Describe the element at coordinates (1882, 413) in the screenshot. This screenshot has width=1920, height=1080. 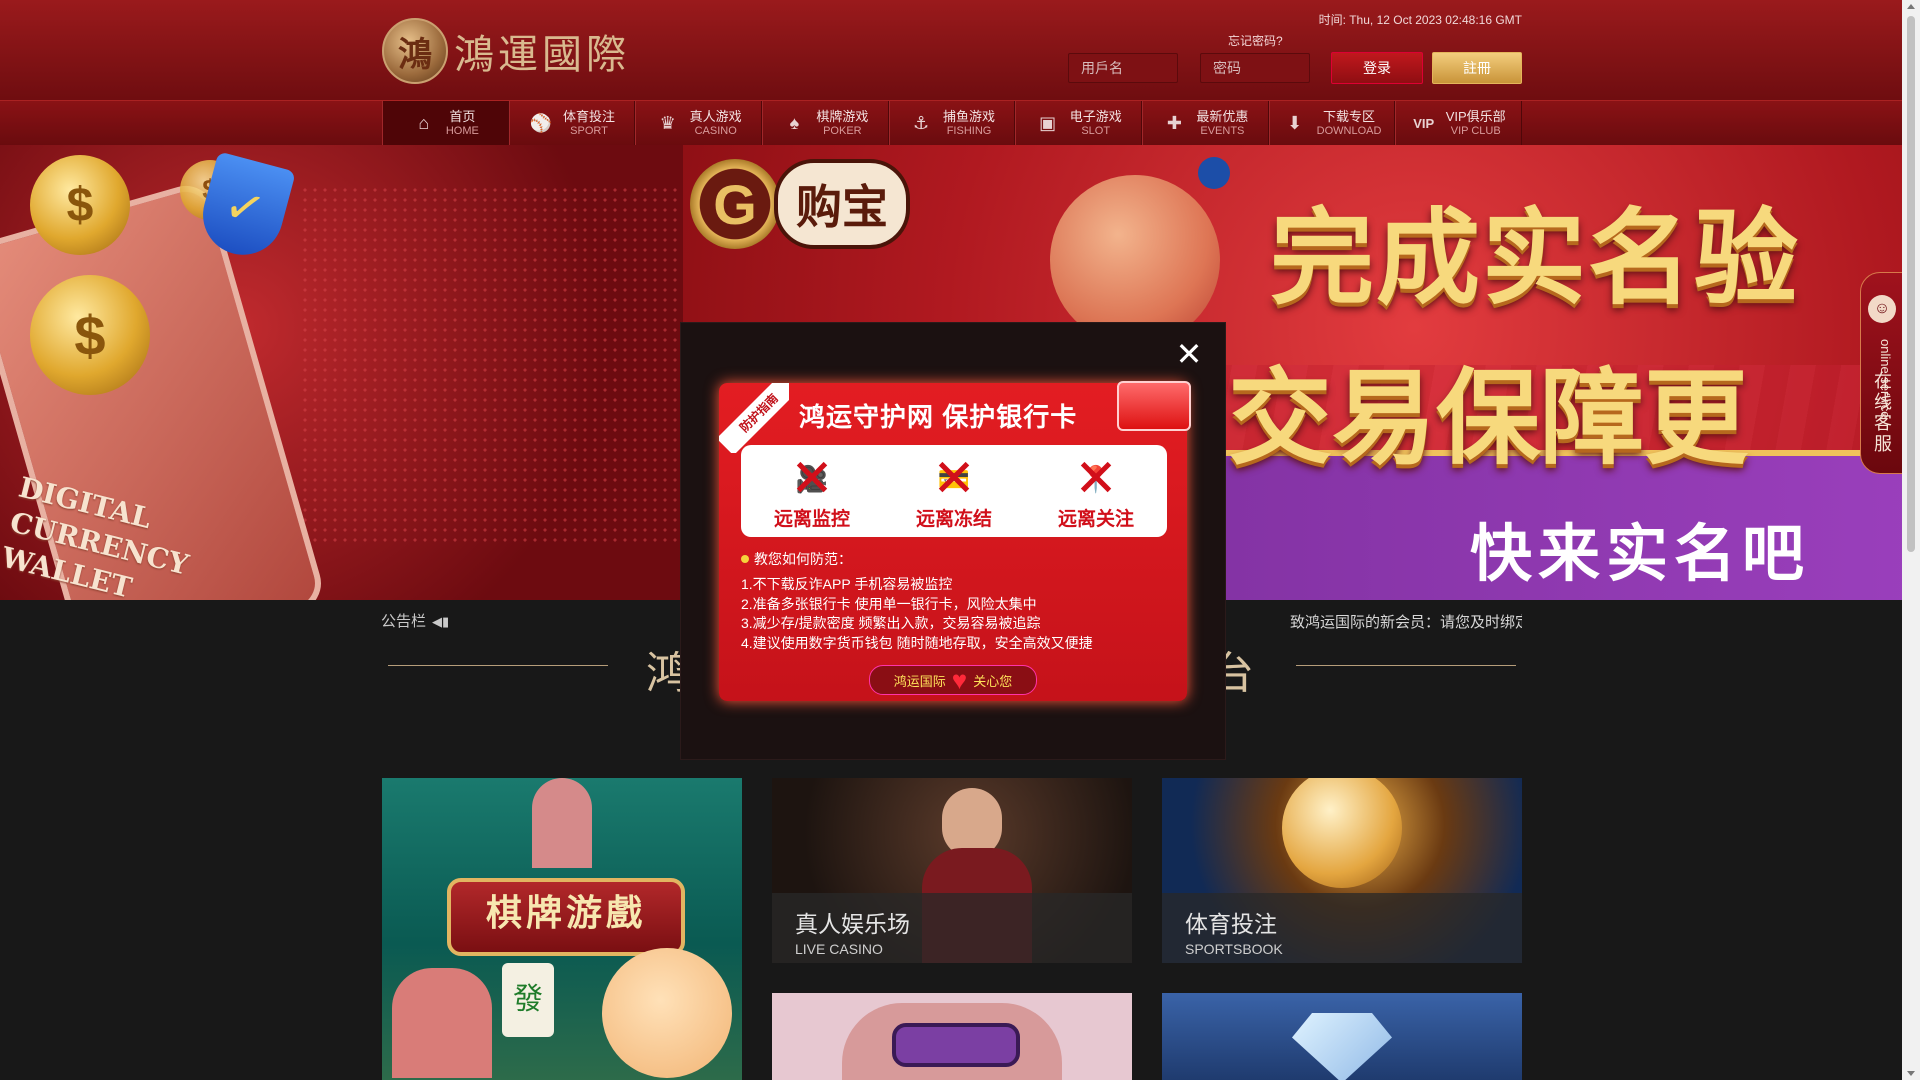
I see `service-label-cn: 在线客服` at that location.